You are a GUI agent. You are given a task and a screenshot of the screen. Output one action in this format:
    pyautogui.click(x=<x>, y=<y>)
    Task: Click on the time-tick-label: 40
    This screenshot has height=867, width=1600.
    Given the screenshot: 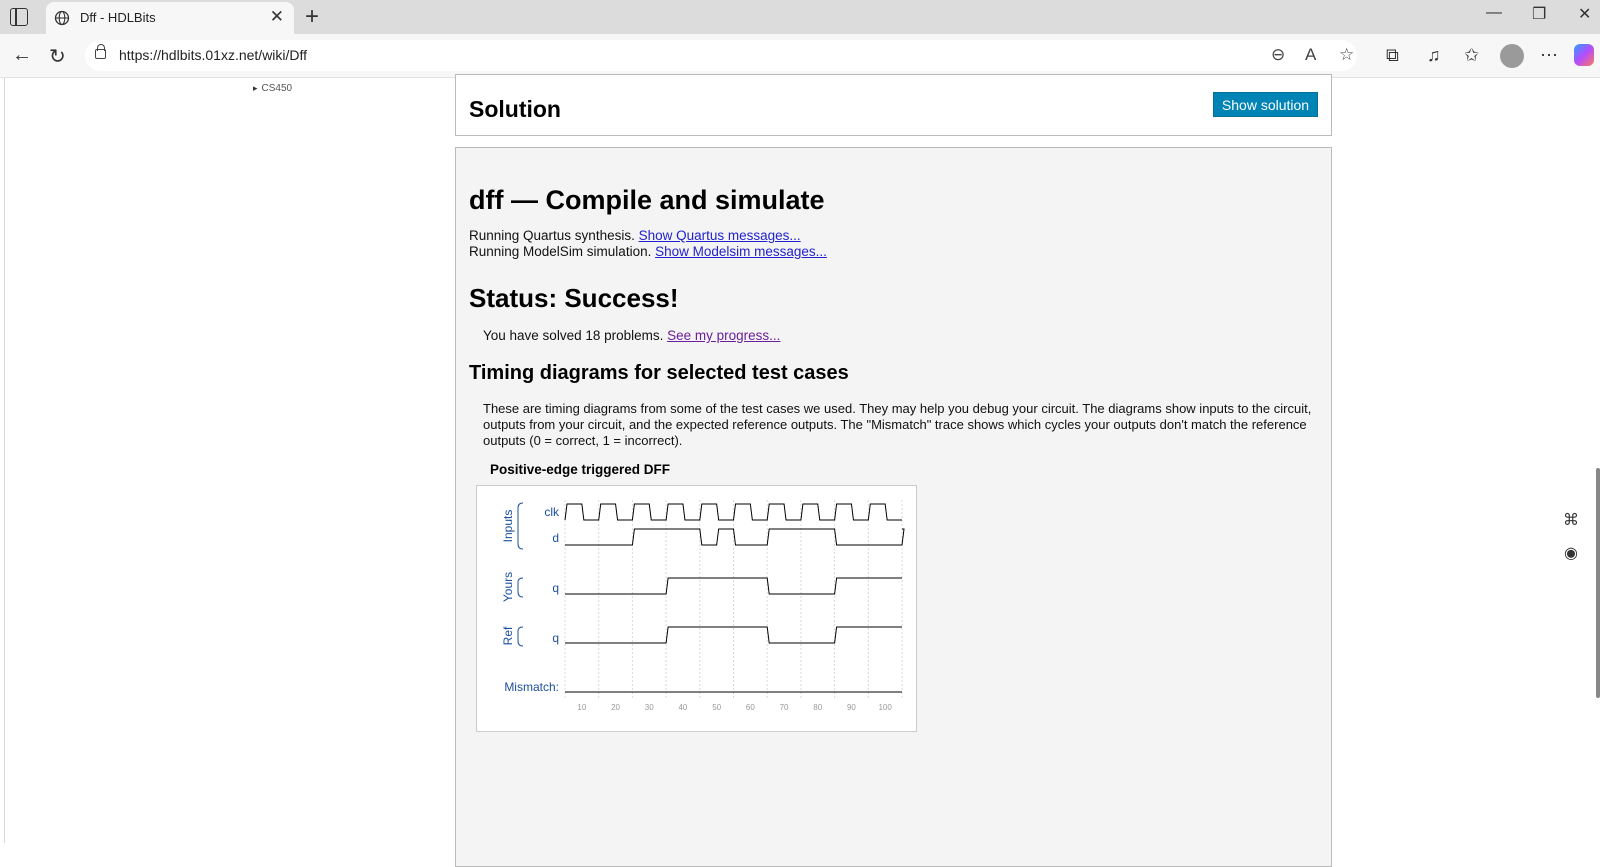 What is the action you would take?
    pyautogui.click(x=682, y=707)
    